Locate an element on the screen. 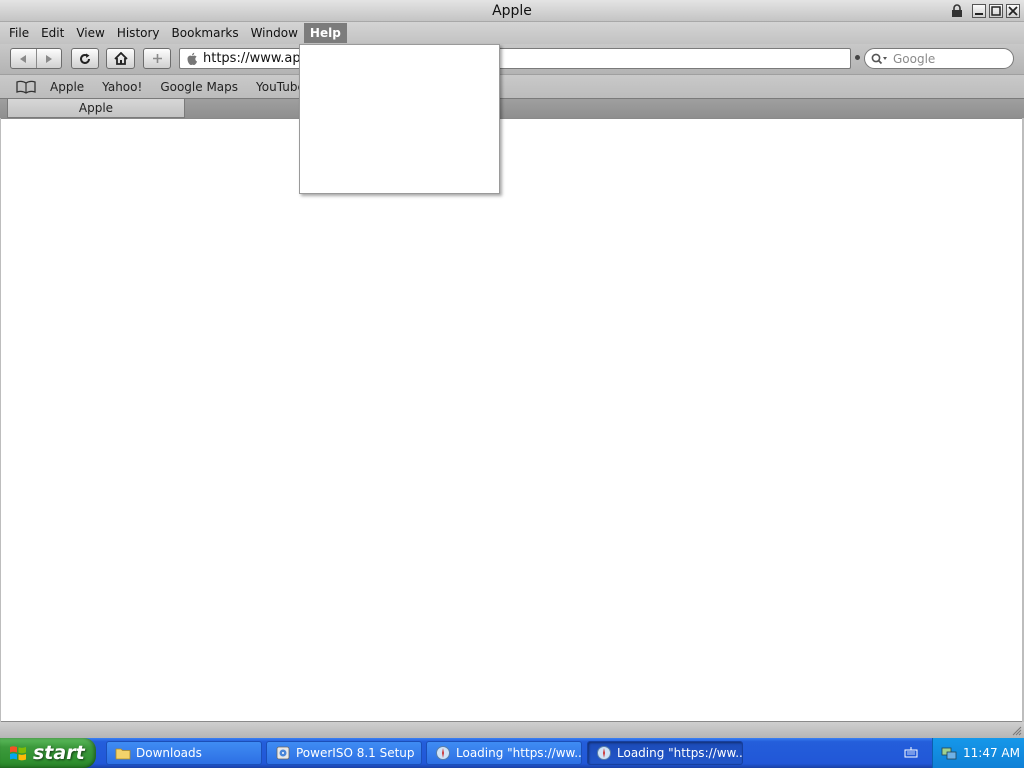 The height and width of the screenshot is (768, 1024). bookmarks-bar: Apple Yahoo! Google Maps YouTube is located at coordinates (512, 86).